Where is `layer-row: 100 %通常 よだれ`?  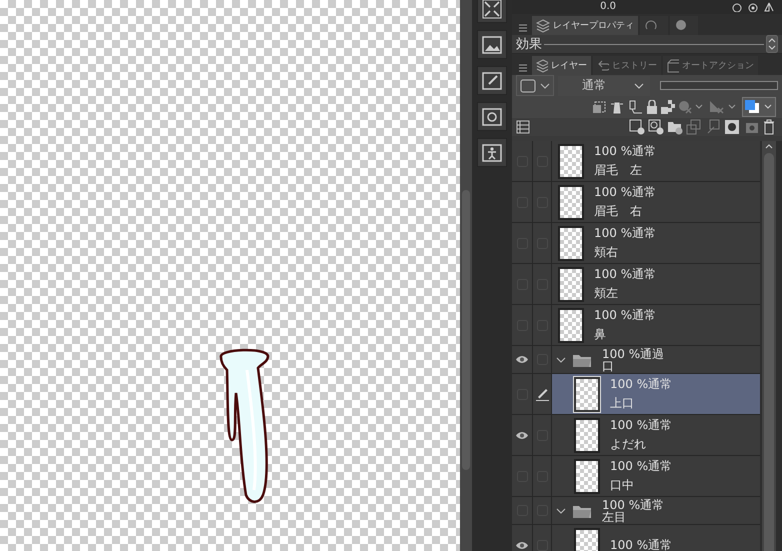 layer-row: 100 %通常 よだれ is located at coordinates (636, 435).